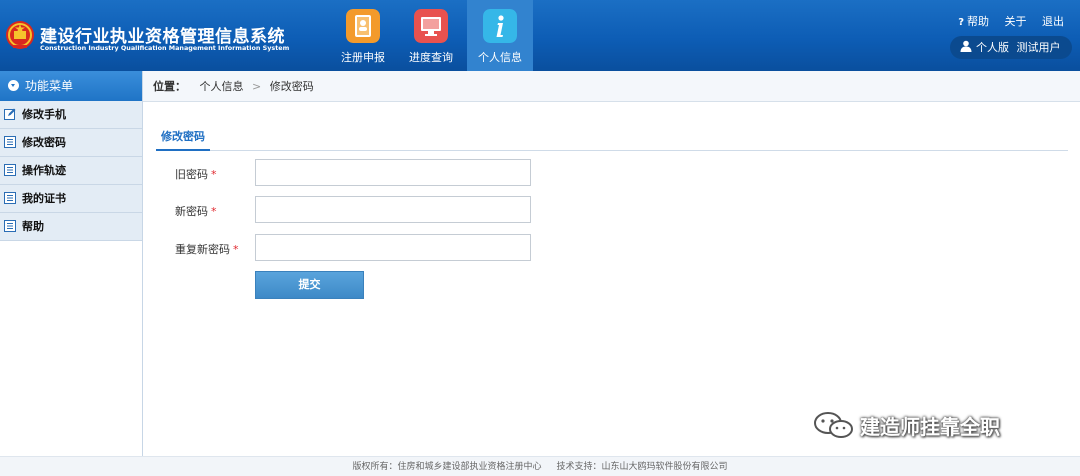 This screenshot has width=1080, height=476. Describe the element at coordinates (1011, 47) in the screenshot. I see `user-badge: 个人版 测试用户` at that location.